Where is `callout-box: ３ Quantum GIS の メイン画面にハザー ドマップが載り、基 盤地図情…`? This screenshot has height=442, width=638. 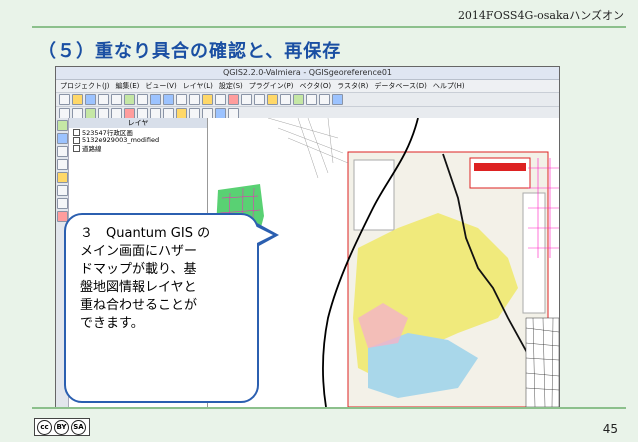
callout-box: ３ Quantum GIS の メイン画面にハザー ドマップが載り、基 盤地図情… is located at coordinates (161, 308).